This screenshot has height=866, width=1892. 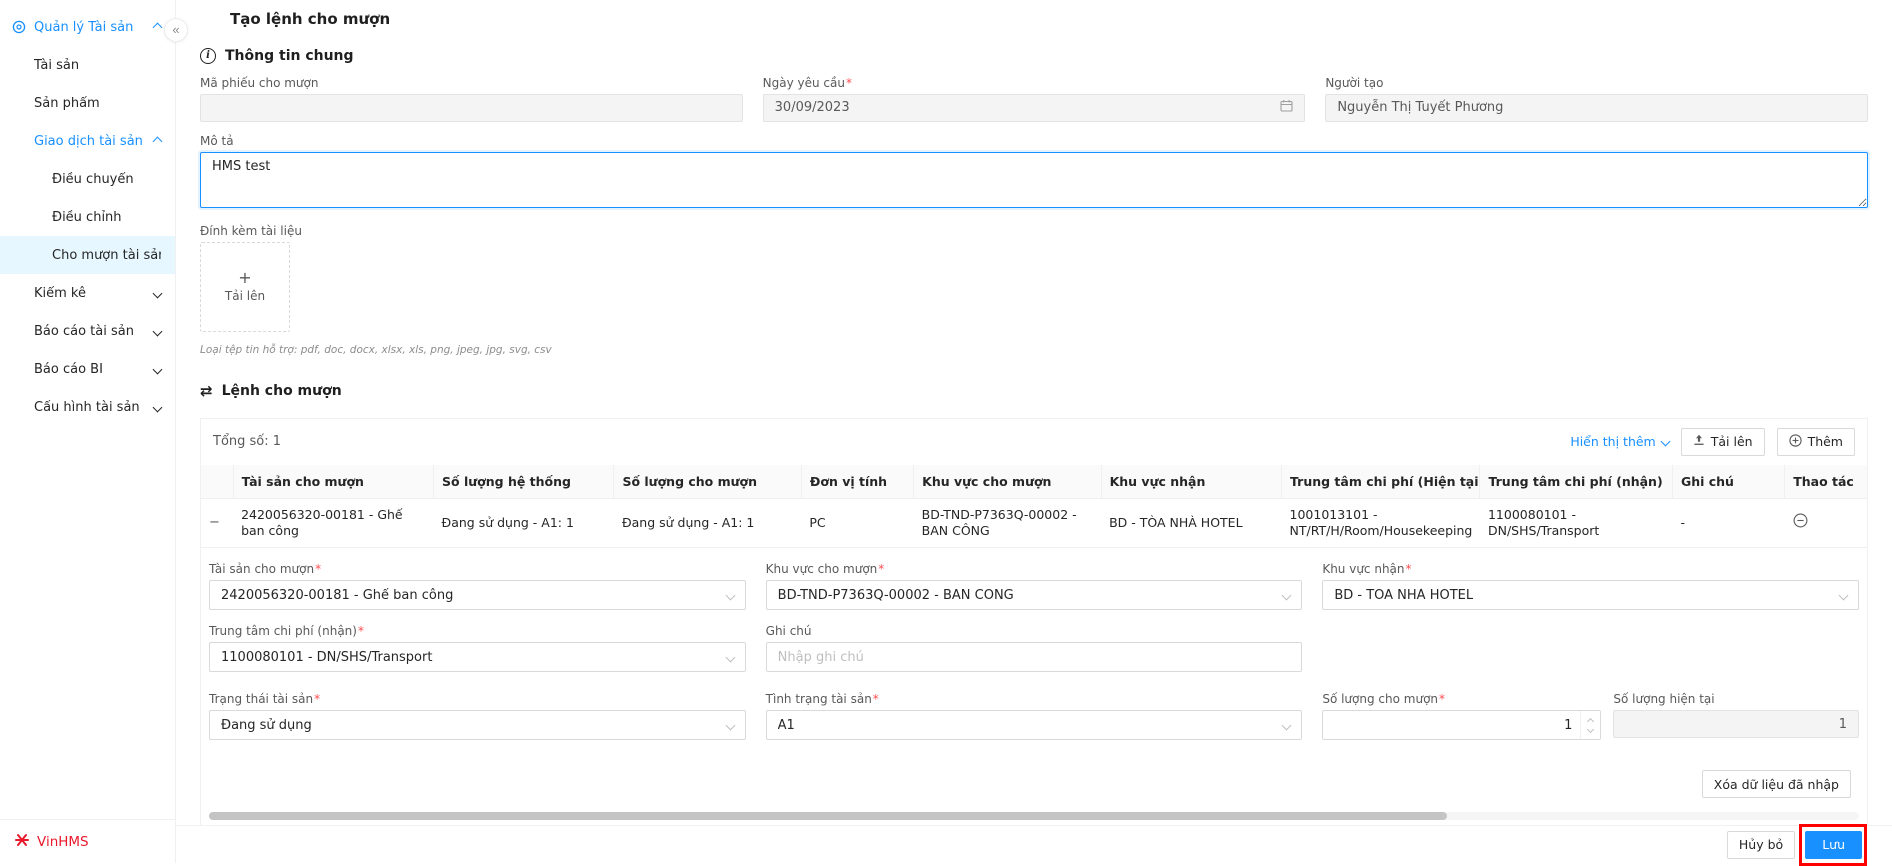 I want to click on area-from-label: Khu vực cho mượn, so click(x=1034, y=569).